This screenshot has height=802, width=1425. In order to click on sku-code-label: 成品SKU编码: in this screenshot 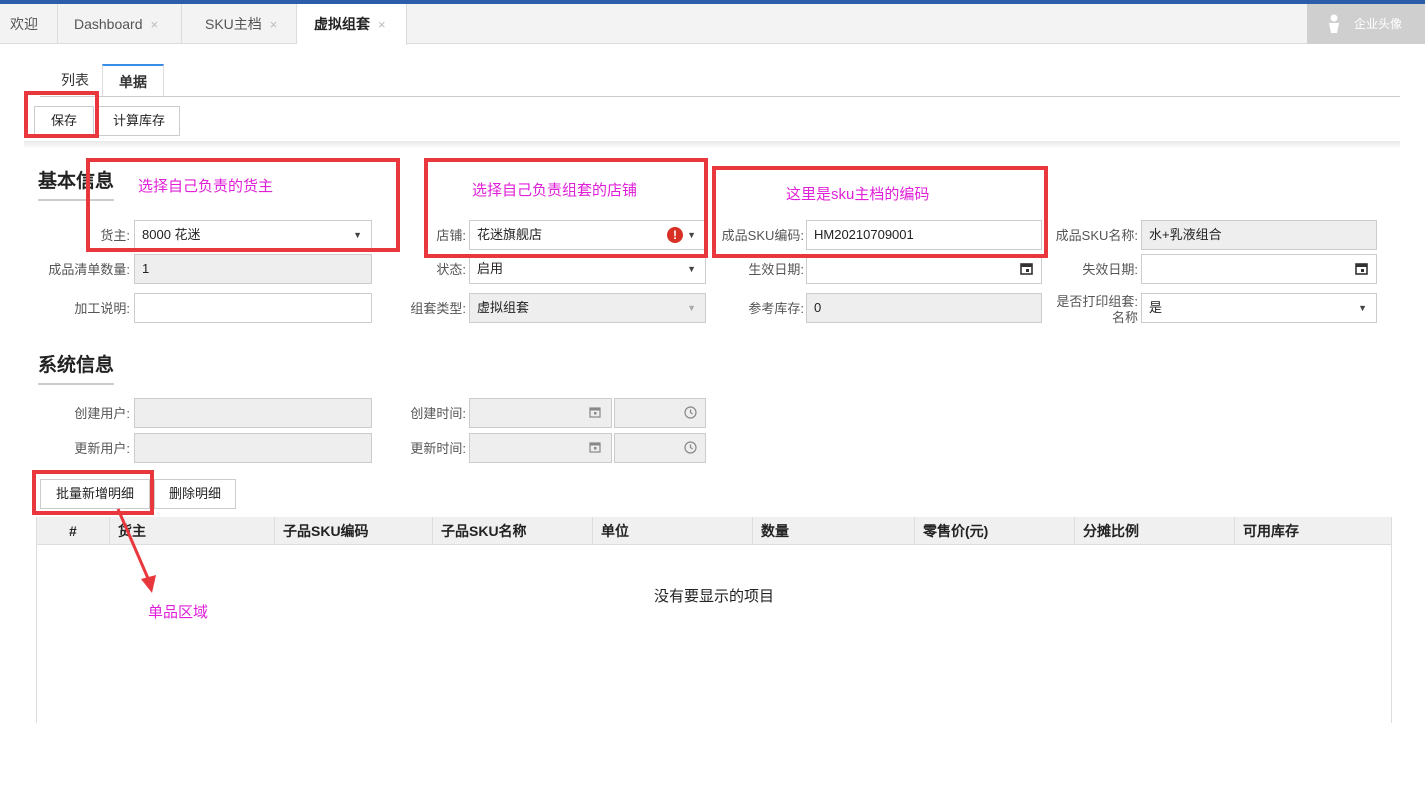, I will do `click(762, 235)`.